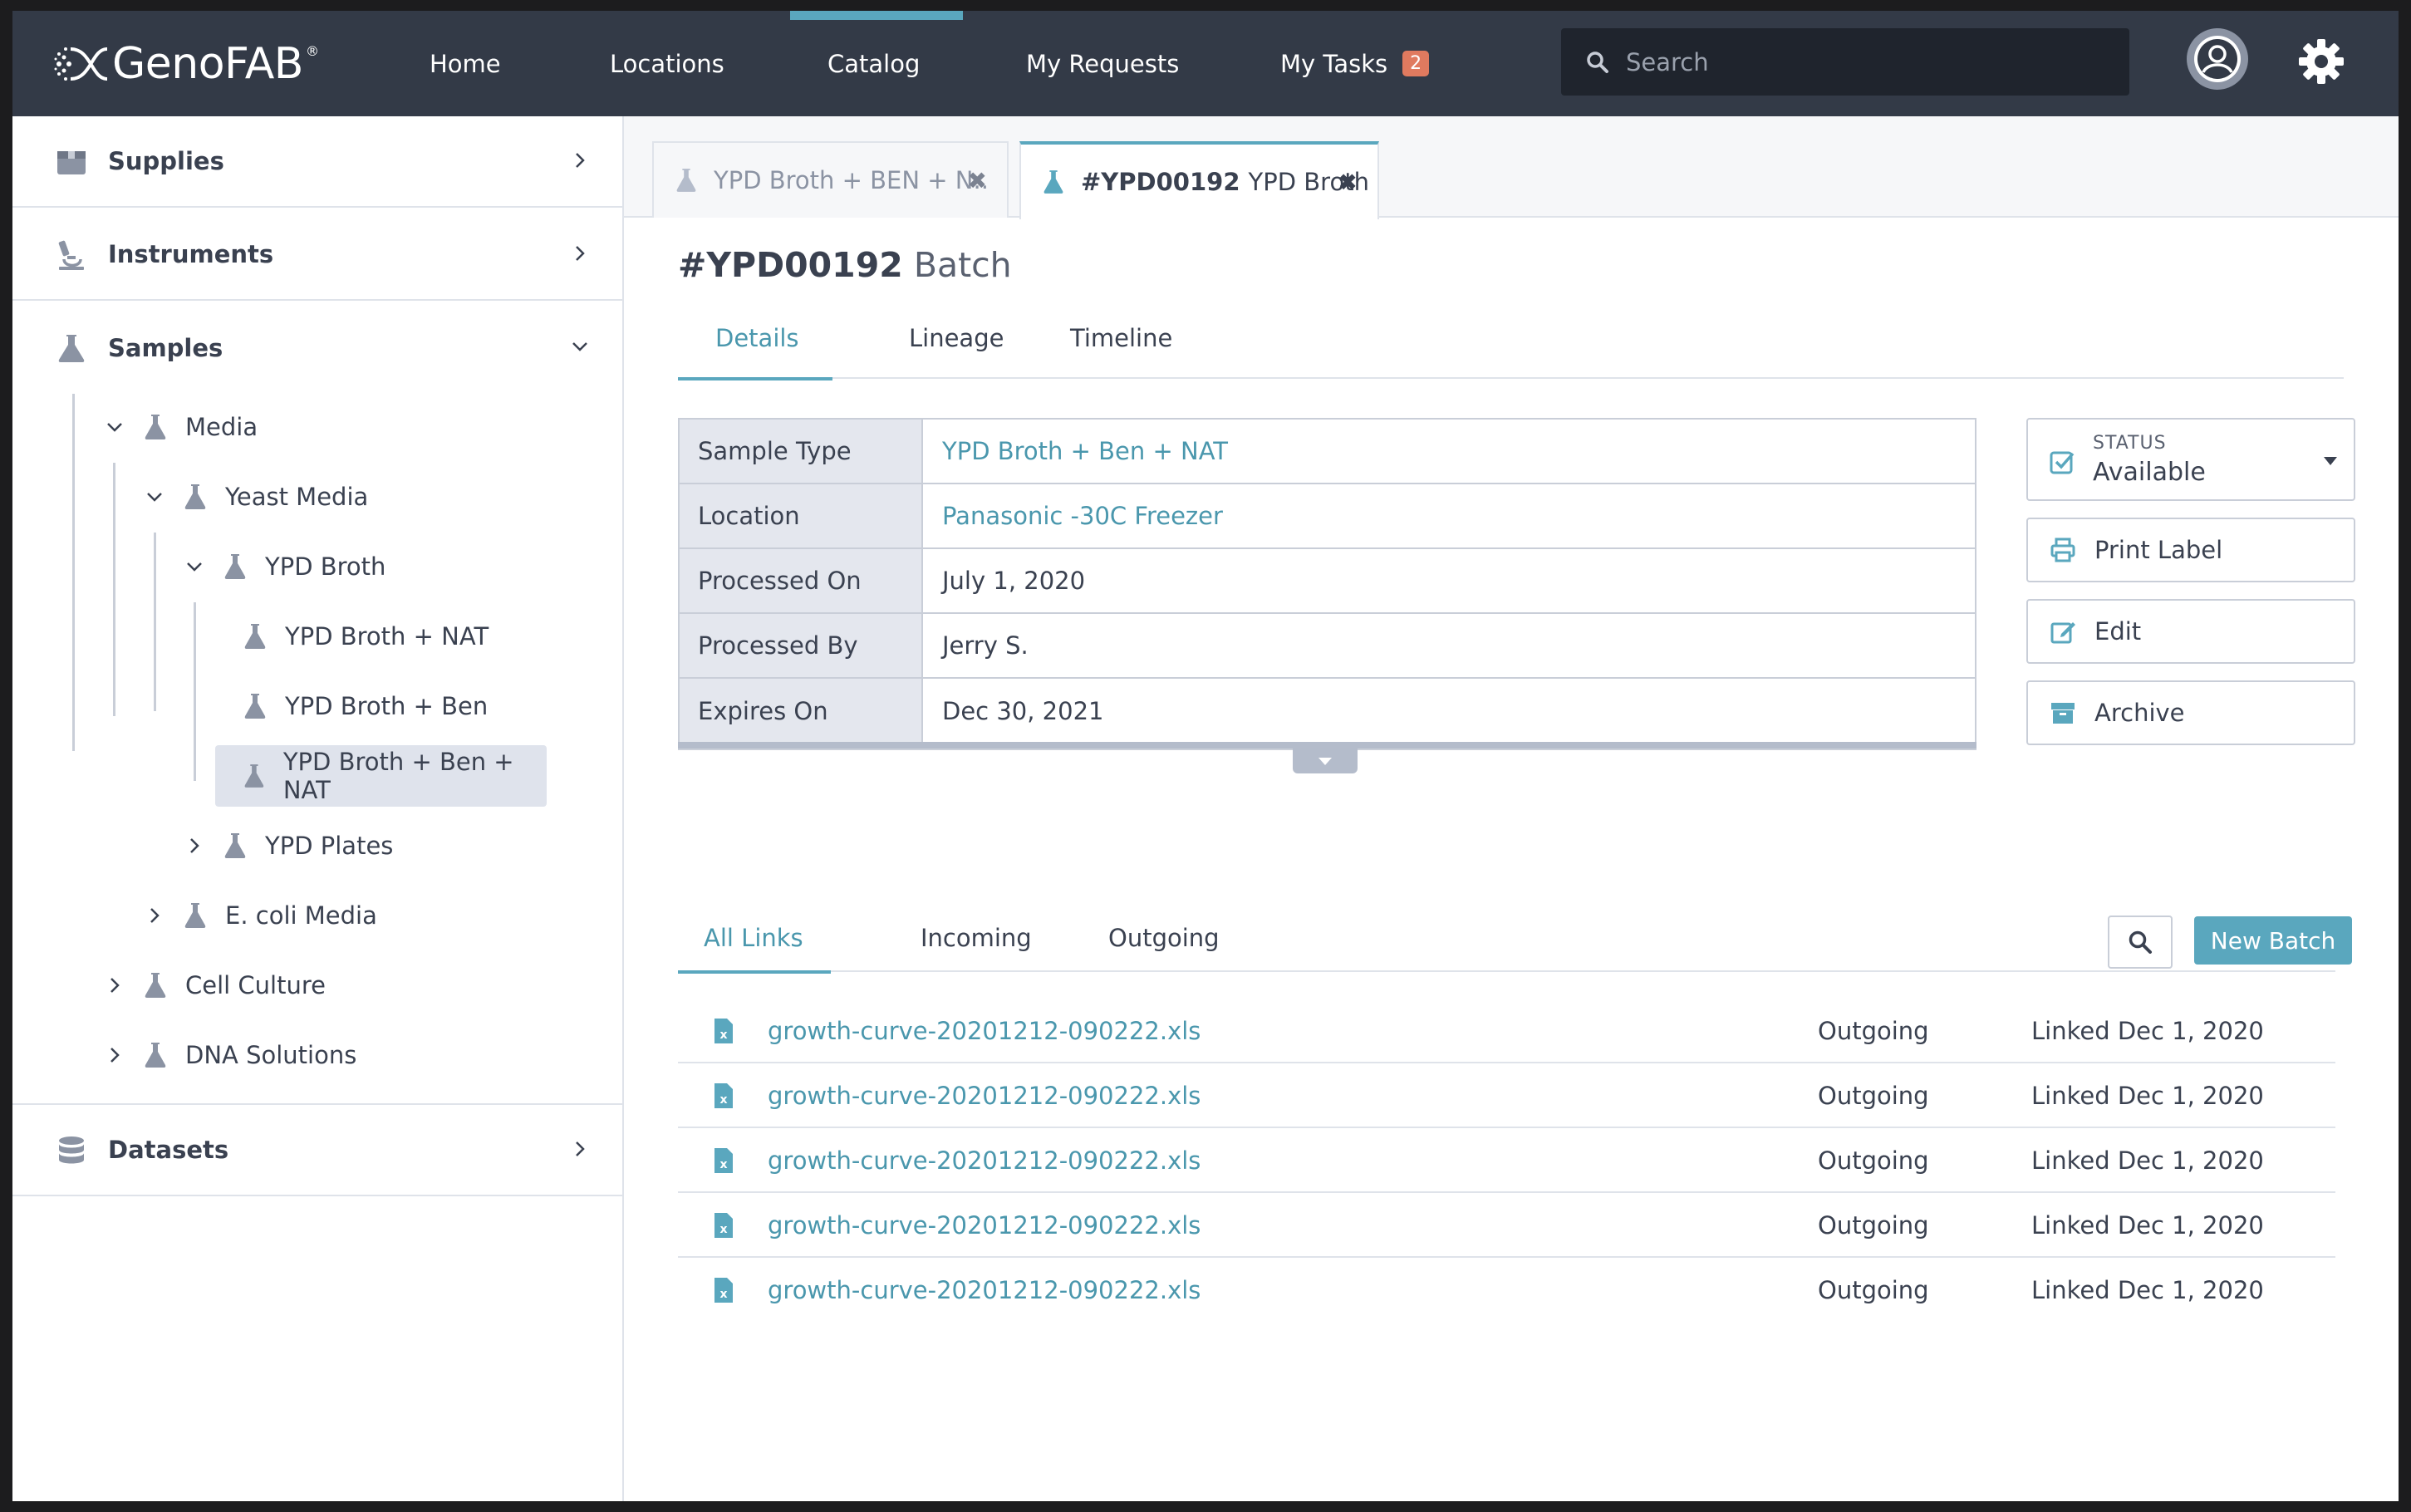 The height and width of the screenshot is (1512, 2411). I want to click on sidebar-section-instruments: Instruments, so click(317, 255).